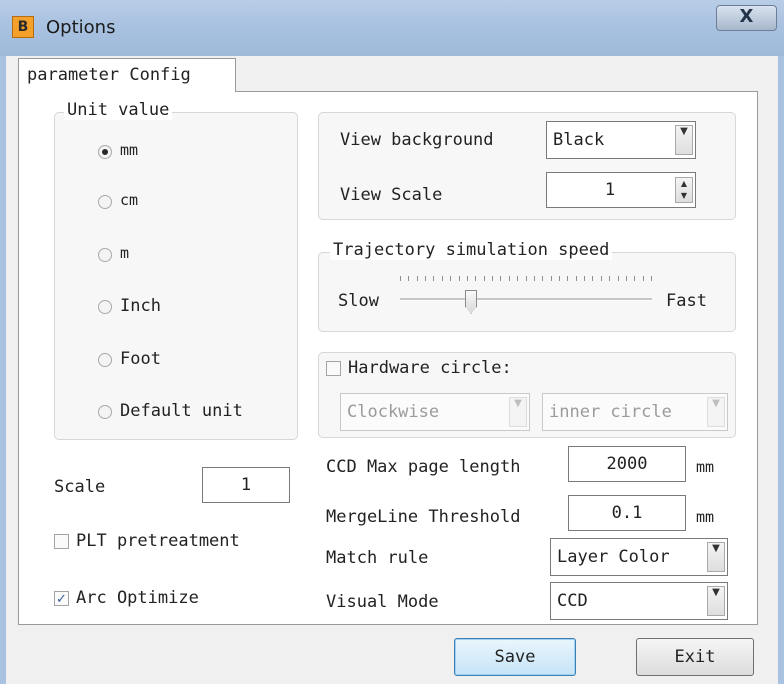 Image resolution: width=784 pixels, height=684 pixels. I want to click on arc-optimize-label: Arc Optimize, so click(137, 598).